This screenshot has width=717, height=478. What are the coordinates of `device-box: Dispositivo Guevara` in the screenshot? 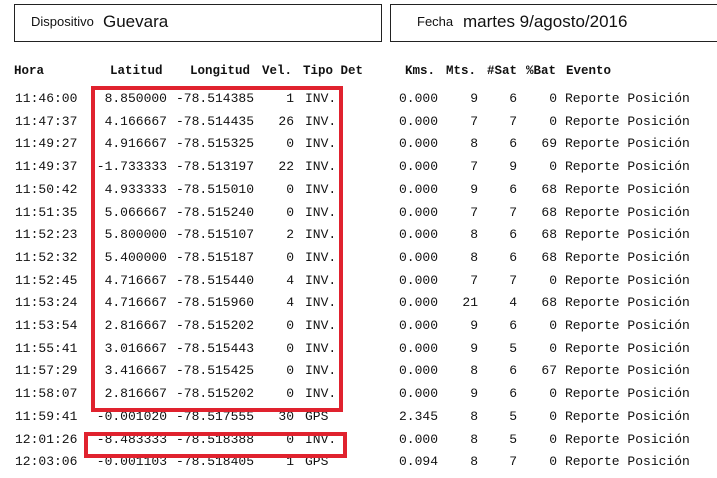 It's located at (198, 23).